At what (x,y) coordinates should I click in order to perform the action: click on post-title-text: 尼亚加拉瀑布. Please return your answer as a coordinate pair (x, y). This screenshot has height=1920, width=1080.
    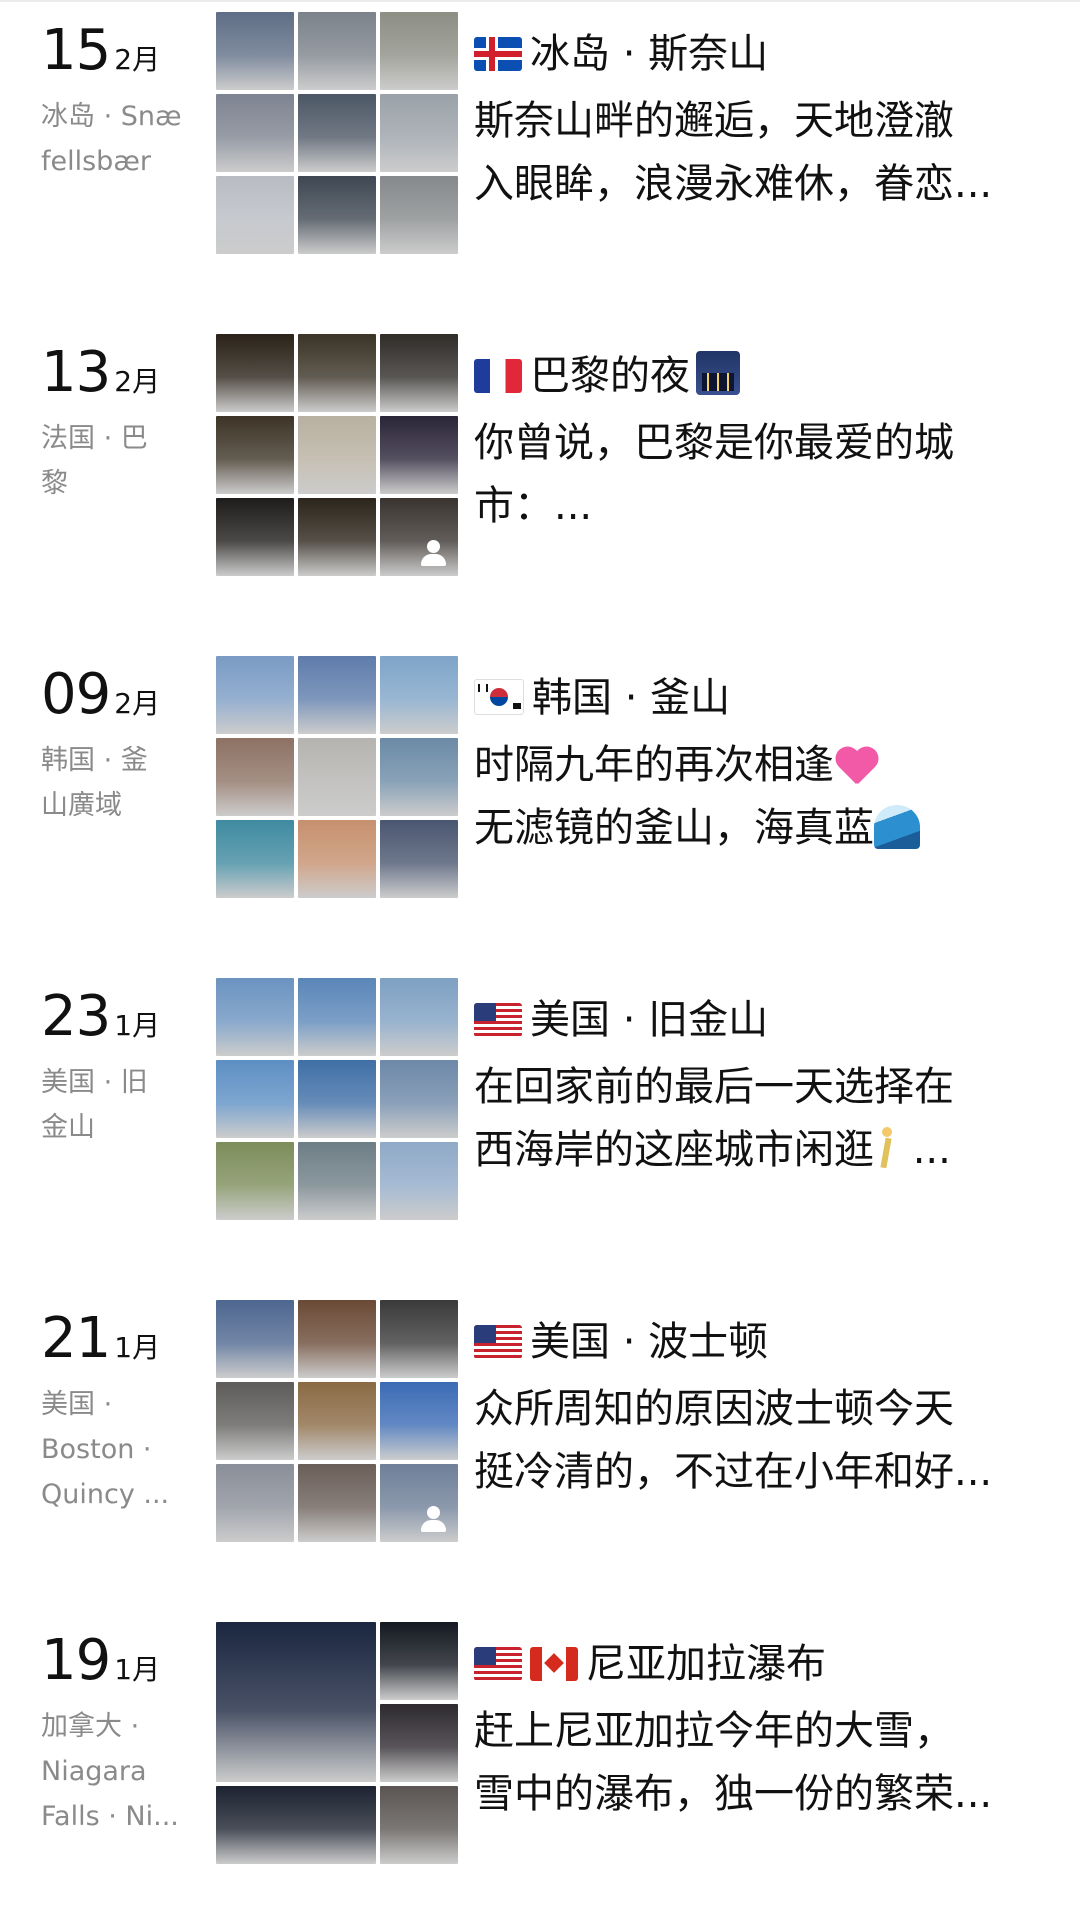
    Looking at the image, I should click on (706, 1664).